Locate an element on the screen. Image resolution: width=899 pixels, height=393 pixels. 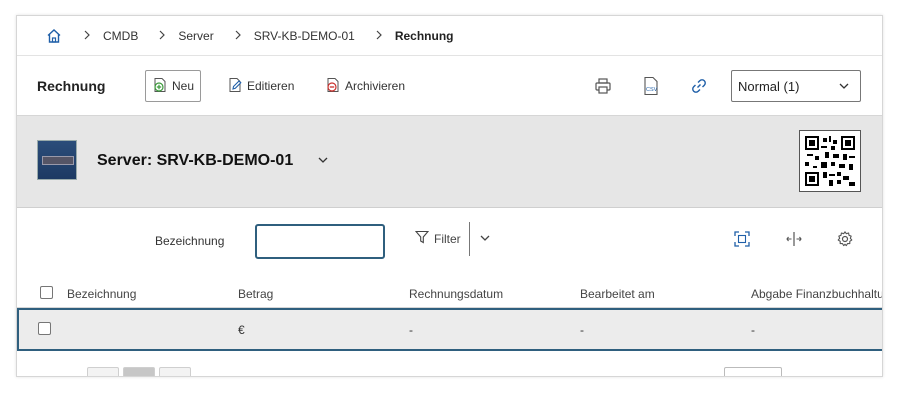
view-select: Normal (1) is located at coordinates (796, 86).